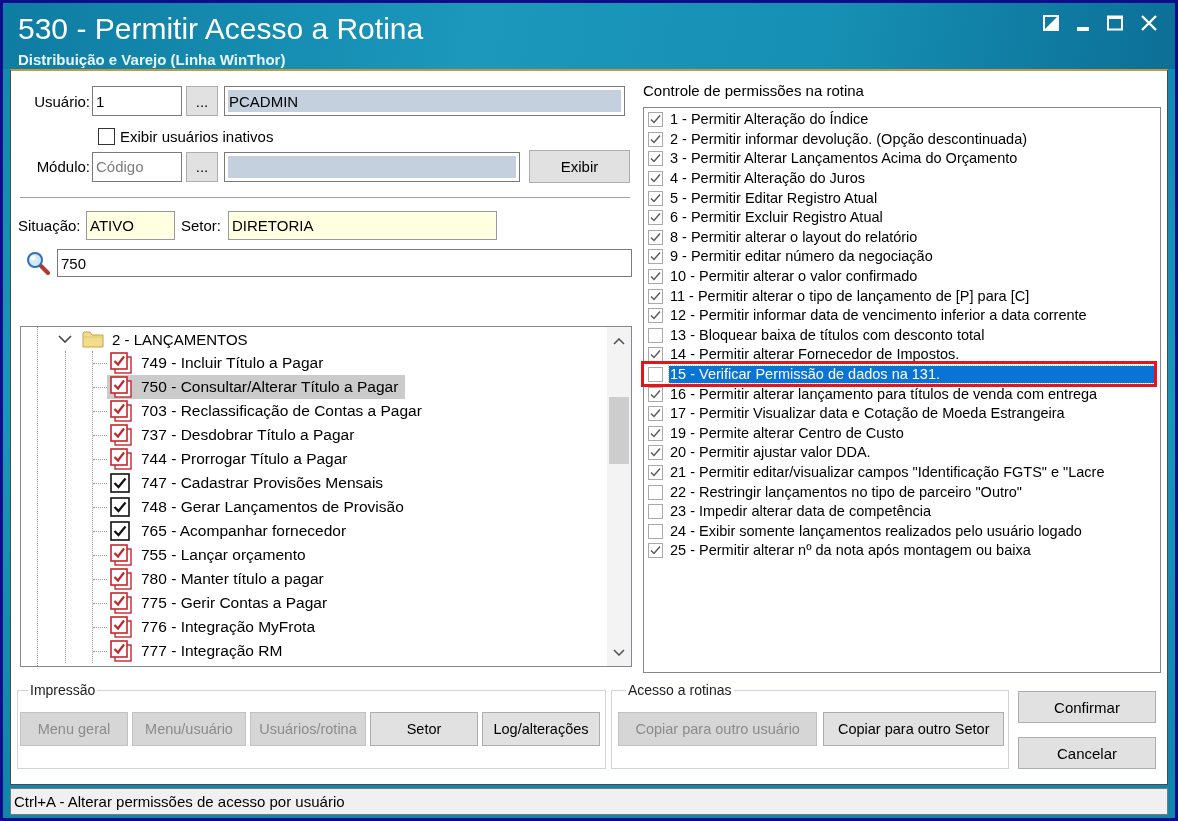 The image size is (1178, 821). Describe the element at coordinates (619, 652) in the screenshot. I see `scroll-down-icon` at that location.